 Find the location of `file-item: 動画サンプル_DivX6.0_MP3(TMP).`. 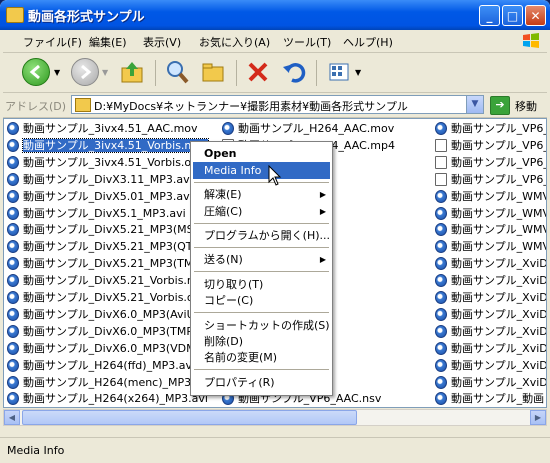

file-item: 動画サンプル_DivX6.0_MP3(TMP). is located at coordinates (104, 331).